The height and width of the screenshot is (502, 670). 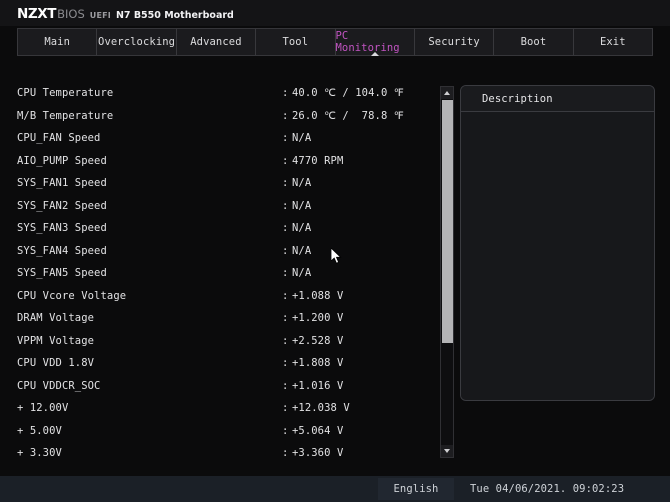 I want to click on monitor-row-value: +2.528 V, so click(x=318, y=340).